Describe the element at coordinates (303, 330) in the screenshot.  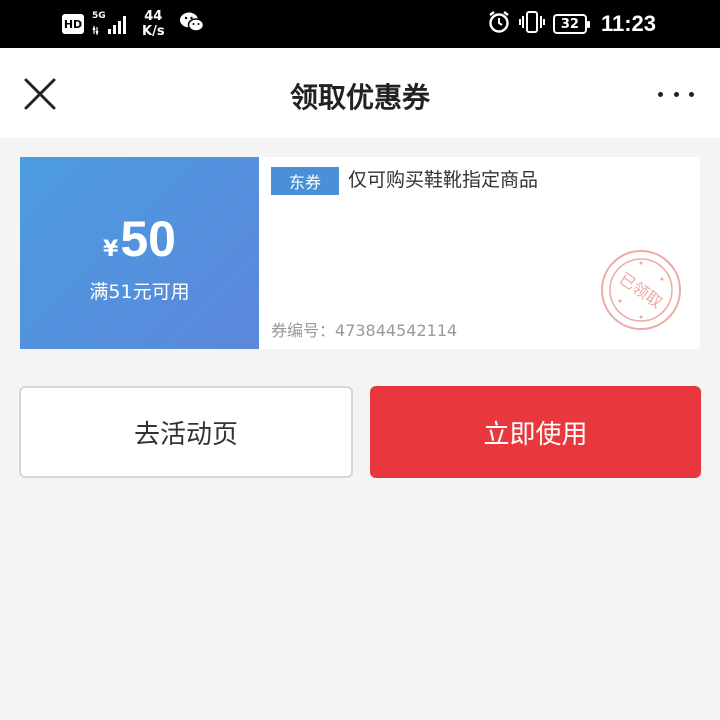
I see `coupon-number-label: 券编号：` at that location.